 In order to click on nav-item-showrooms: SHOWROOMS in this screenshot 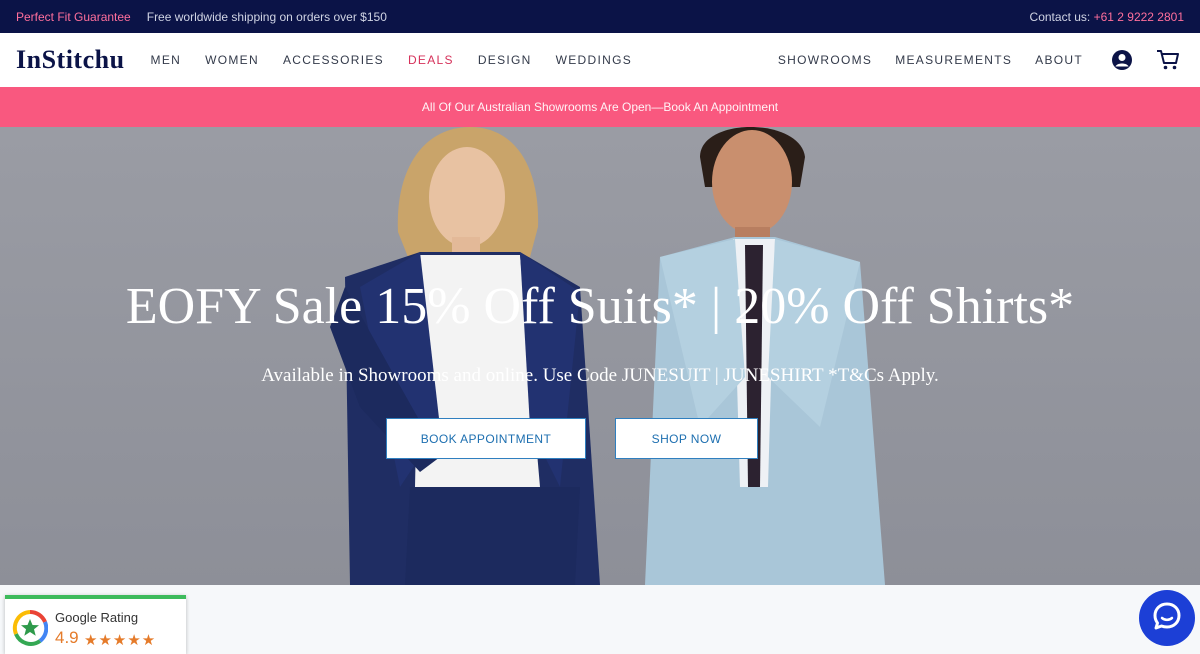, I will do `click(825, 60)`.